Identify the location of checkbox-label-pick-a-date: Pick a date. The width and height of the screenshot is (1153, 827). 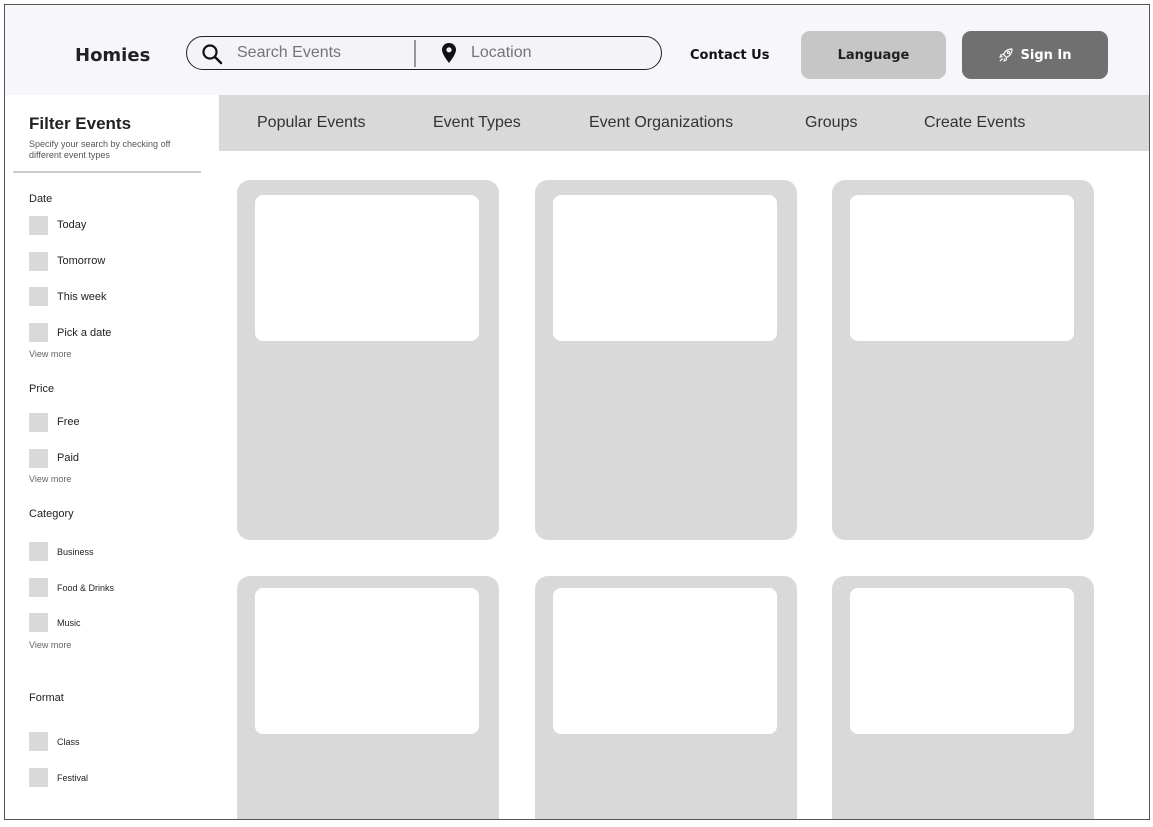
(84, 333).